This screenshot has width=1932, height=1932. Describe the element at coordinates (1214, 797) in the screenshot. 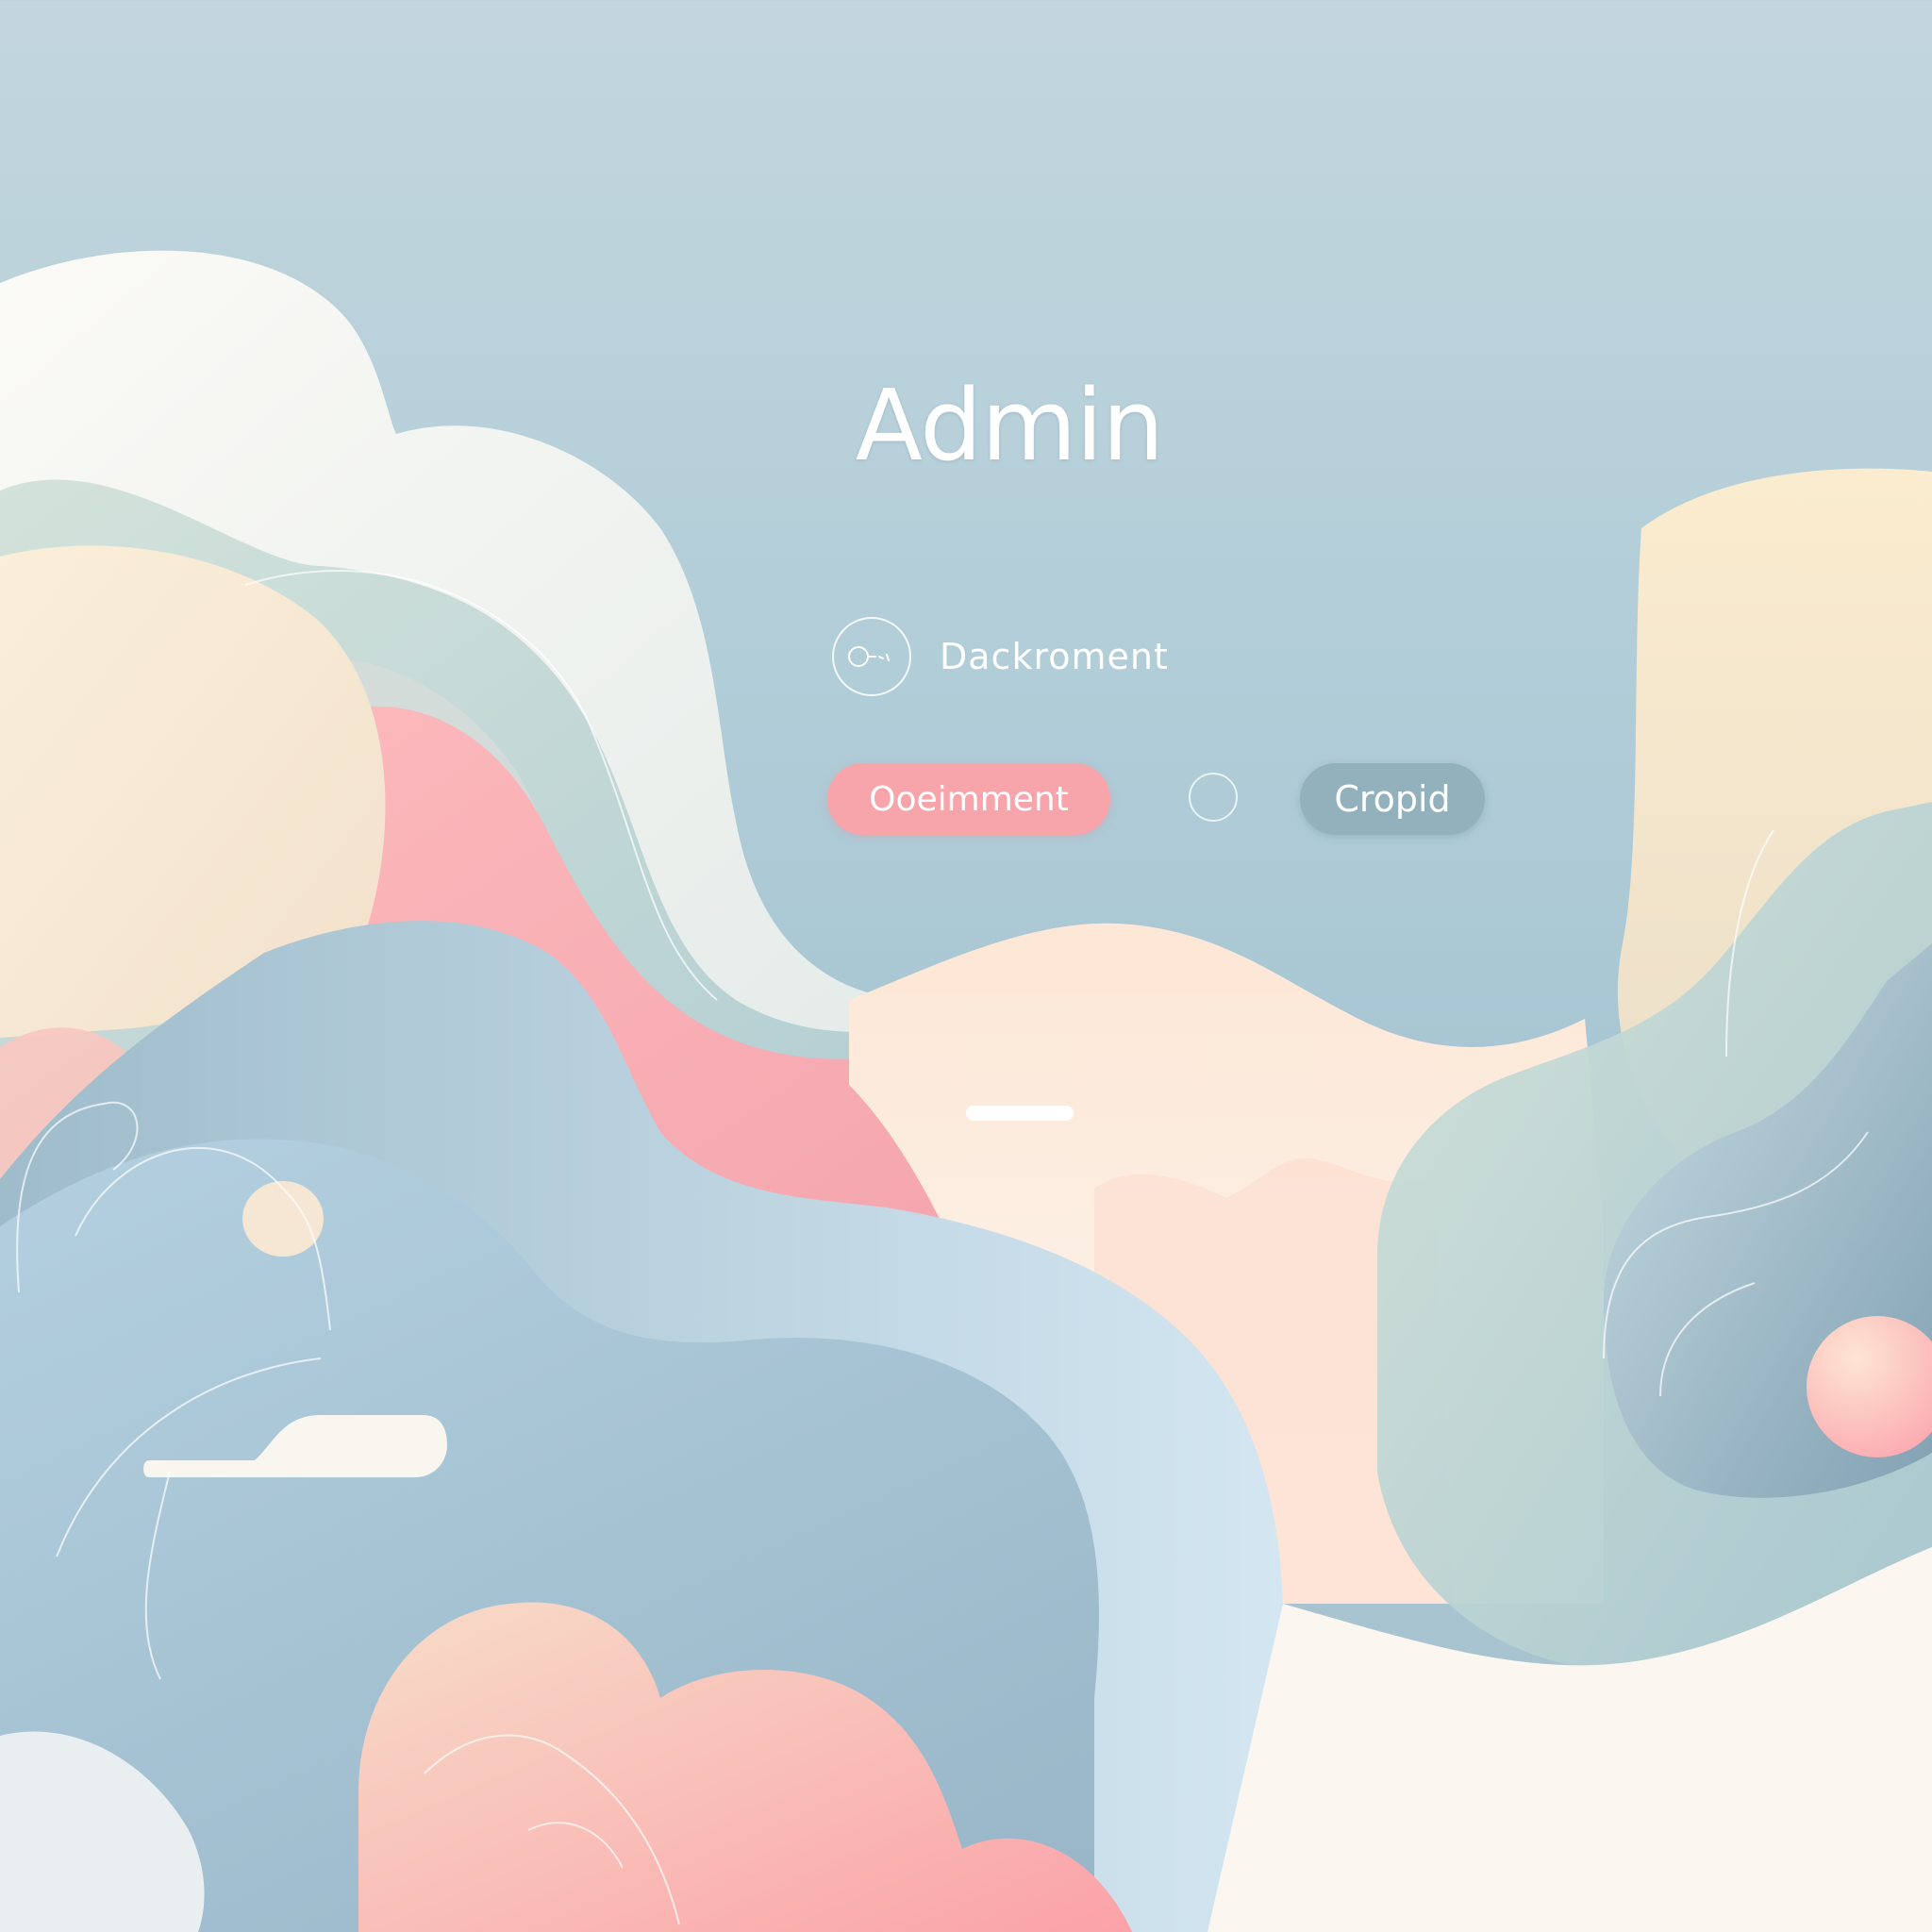

I see `radio-circle-icon` at that location.